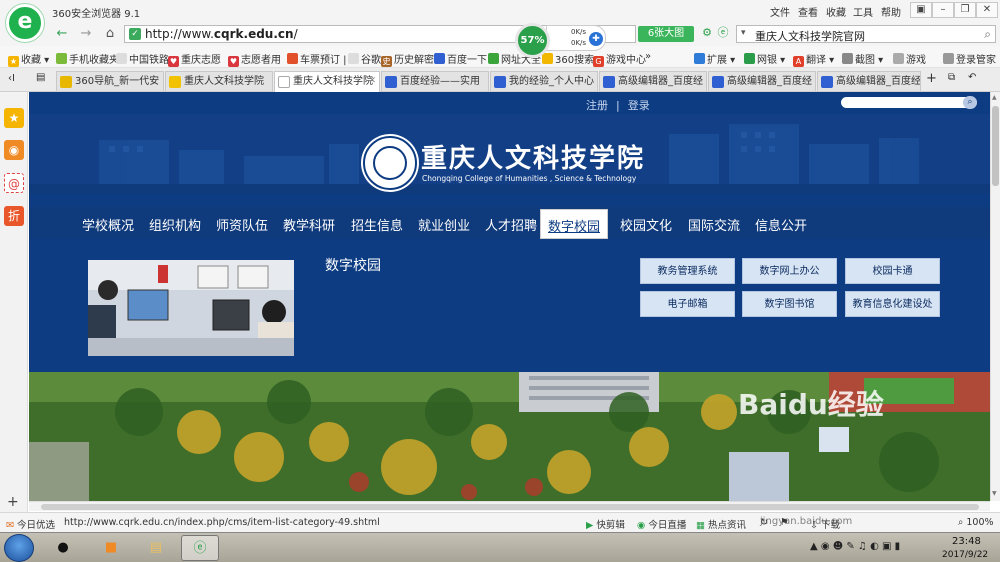 Image resolution: width=1000 pixels, height=562 pixels. What do you see at coordinates (14, 150) in the screenshot?
I see `weibo-icon: ◉` at bounding box center [14, 150].